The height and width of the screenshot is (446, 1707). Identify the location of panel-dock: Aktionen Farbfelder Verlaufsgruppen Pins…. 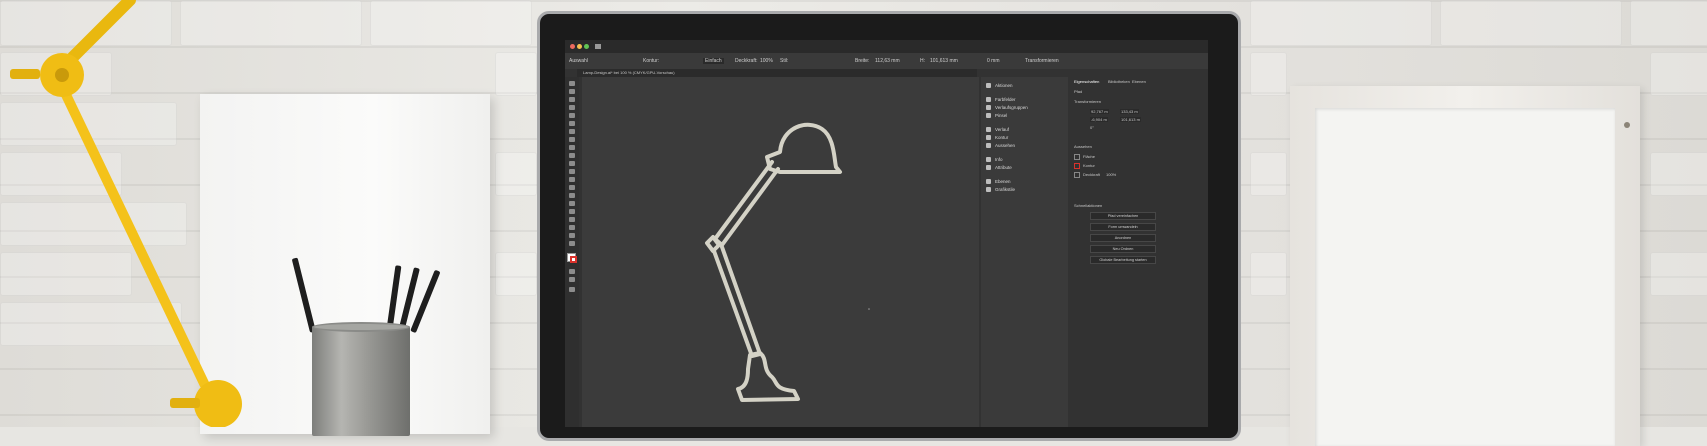
(1024, 252).